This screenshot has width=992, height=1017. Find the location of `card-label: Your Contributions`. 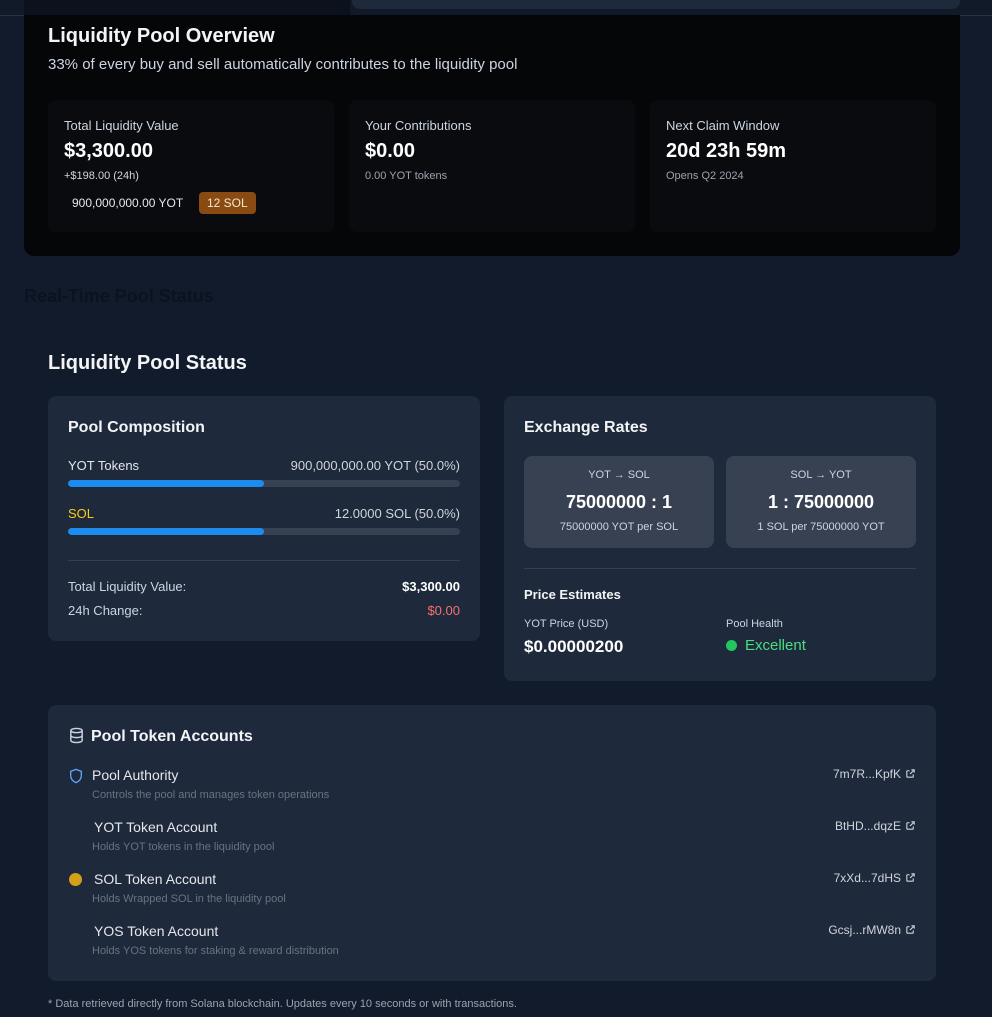

card-label: Your Contributions is located at coordinates (418, 125).